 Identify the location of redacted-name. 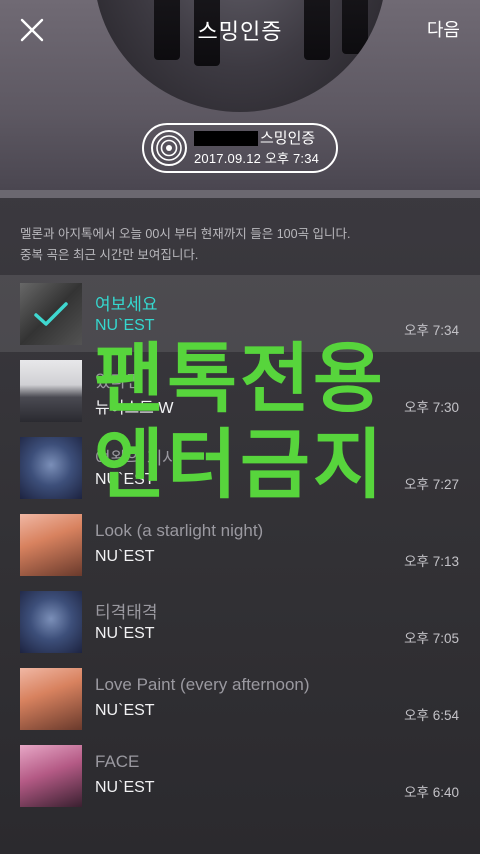
(226, 139).